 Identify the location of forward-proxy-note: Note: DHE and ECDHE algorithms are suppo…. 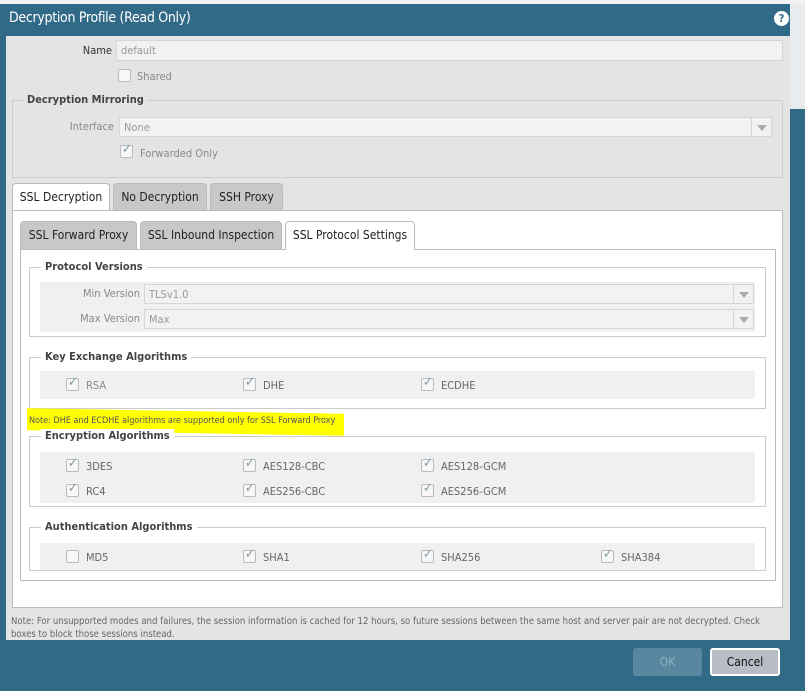
(182, 421).